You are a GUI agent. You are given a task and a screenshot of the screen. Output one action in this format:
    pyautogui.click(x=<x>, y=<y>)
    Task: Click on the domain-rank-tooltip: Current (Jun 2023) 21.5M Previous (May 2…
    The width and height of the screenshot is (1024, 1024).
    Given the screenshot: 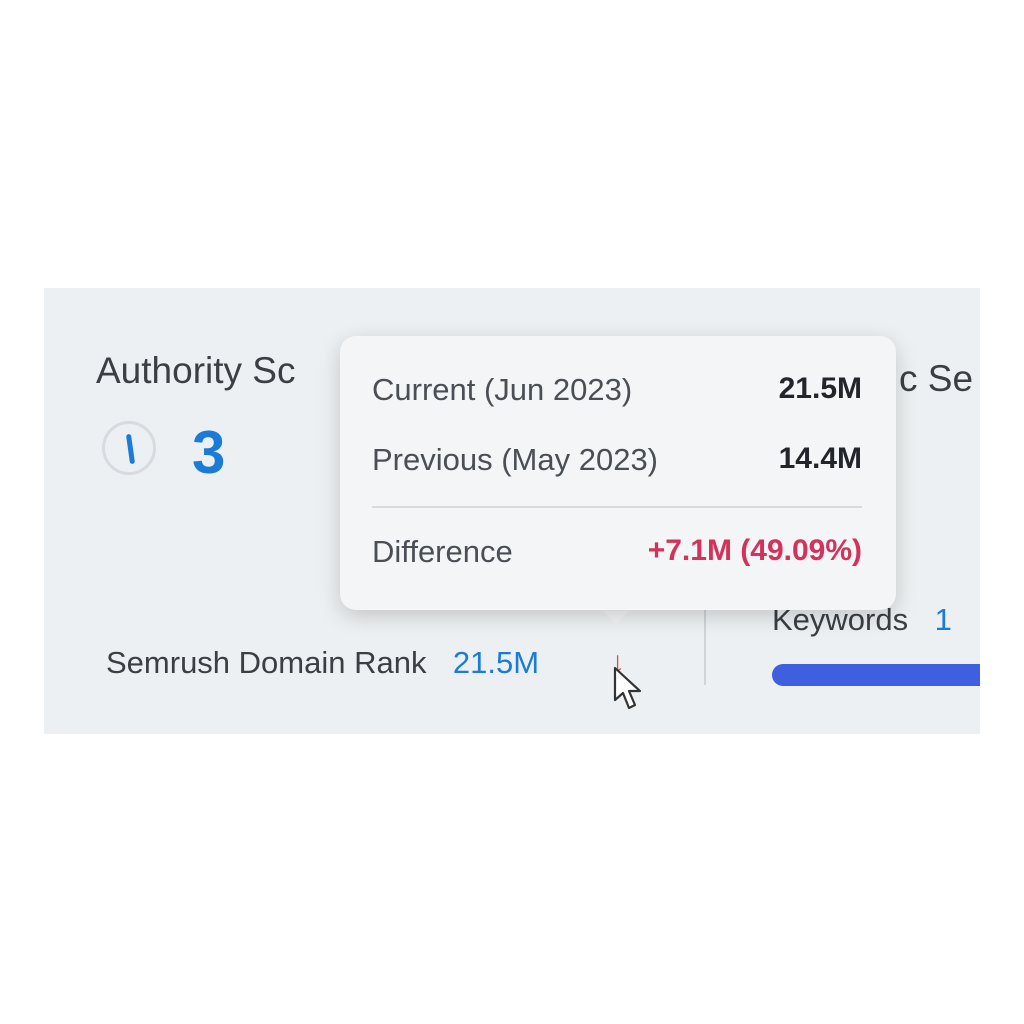 What is the action you would take?
    pyautogui.click(x=618, y=473)
    